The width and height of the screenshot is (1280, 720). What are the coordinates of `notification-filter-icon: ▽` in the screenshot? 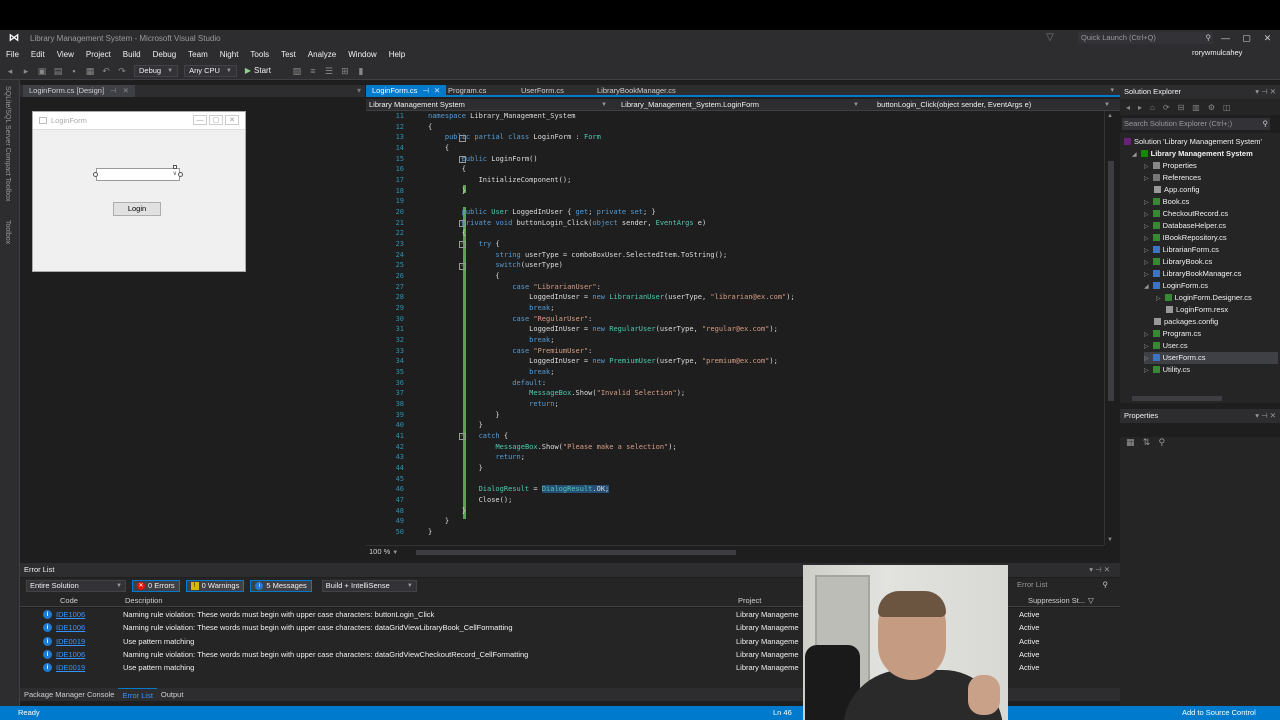 It's located at (1050, 38).